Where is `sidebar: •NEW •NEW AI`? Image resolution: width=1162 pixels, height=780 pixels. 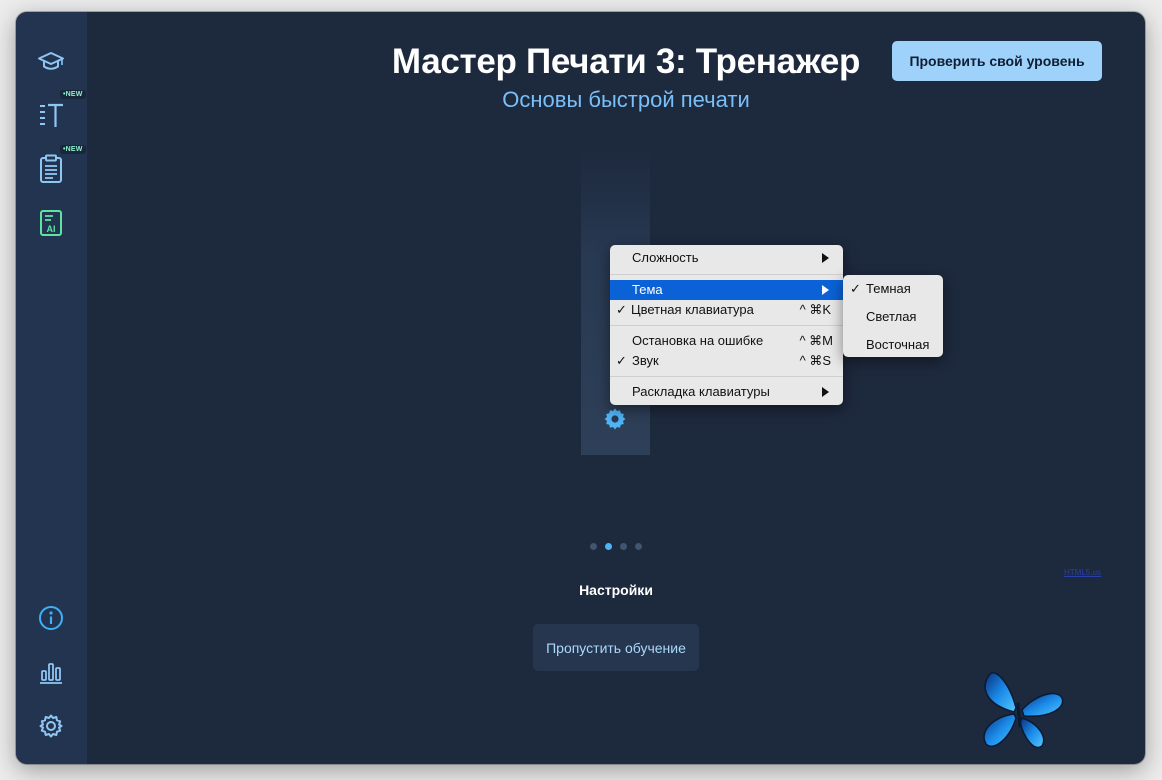
sidebar: •NEW •NEW AI is located at coordinates (51, 388).